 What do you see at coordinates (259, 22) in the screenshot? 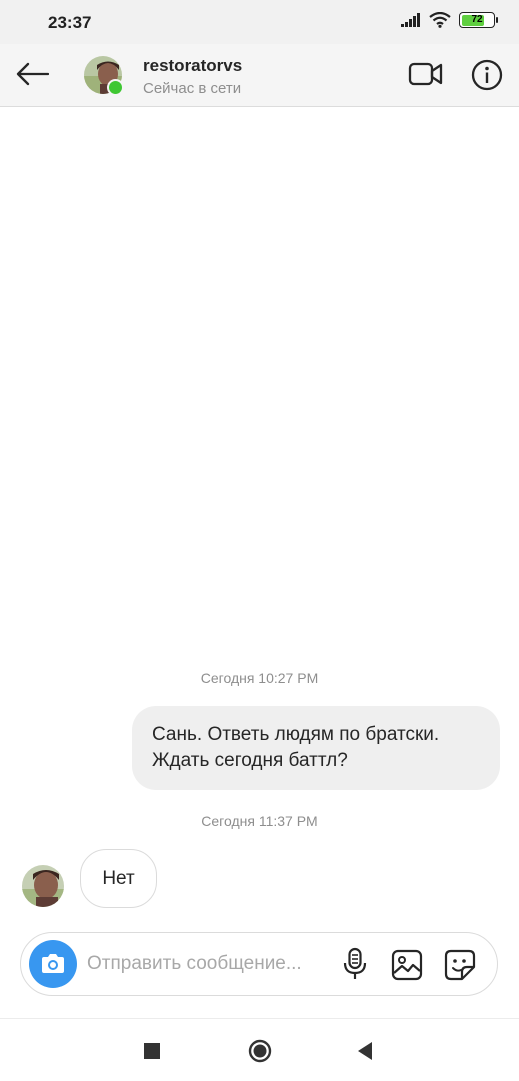
I see `status-bar: 23:37 72` at bounding box center [259, 22].